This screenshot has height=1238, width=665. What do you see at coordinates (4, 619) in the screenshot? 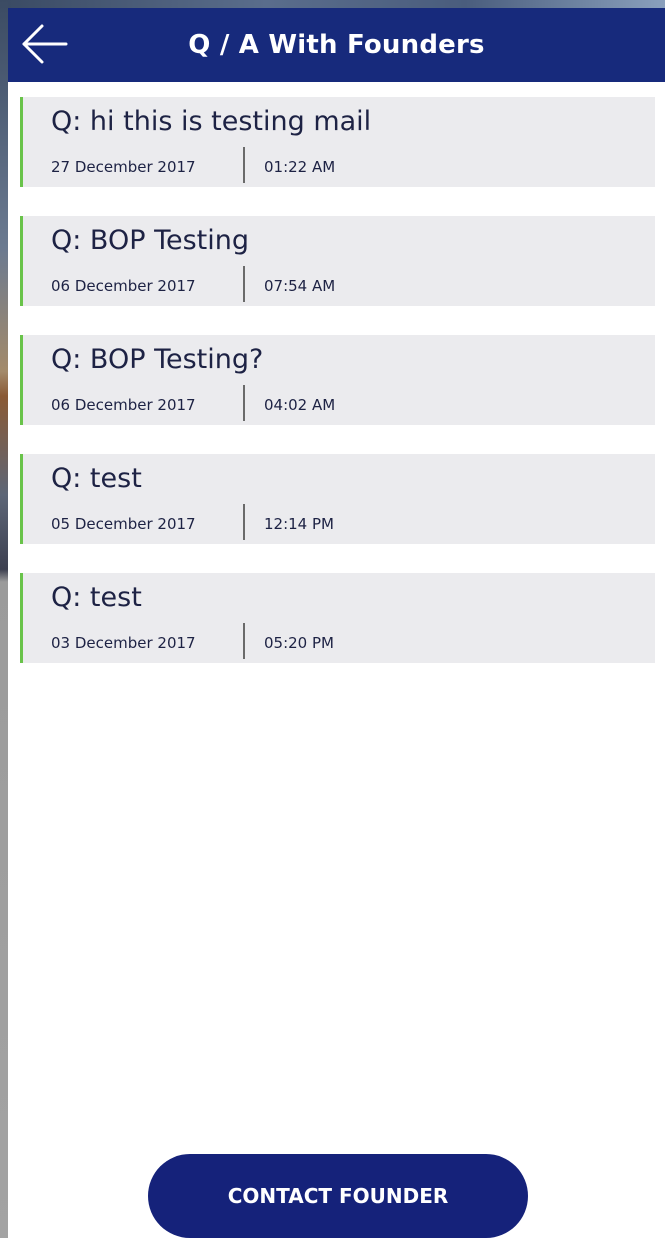
I see `background-blur-left` at bounding box center [4, 619].